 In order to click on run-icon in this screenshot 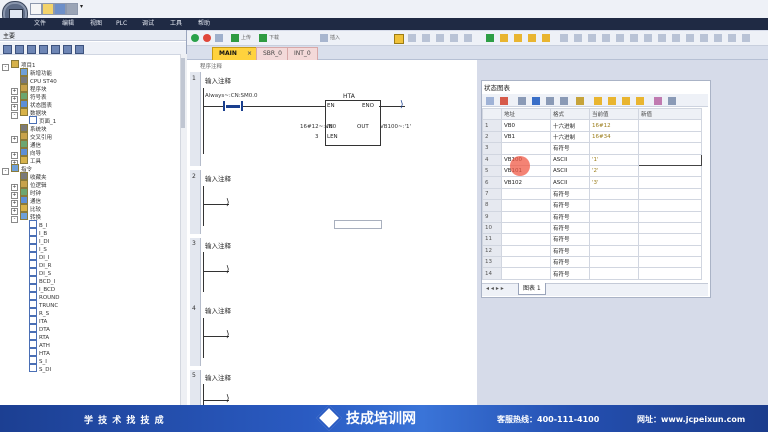, I will do `click(195, 38)`.